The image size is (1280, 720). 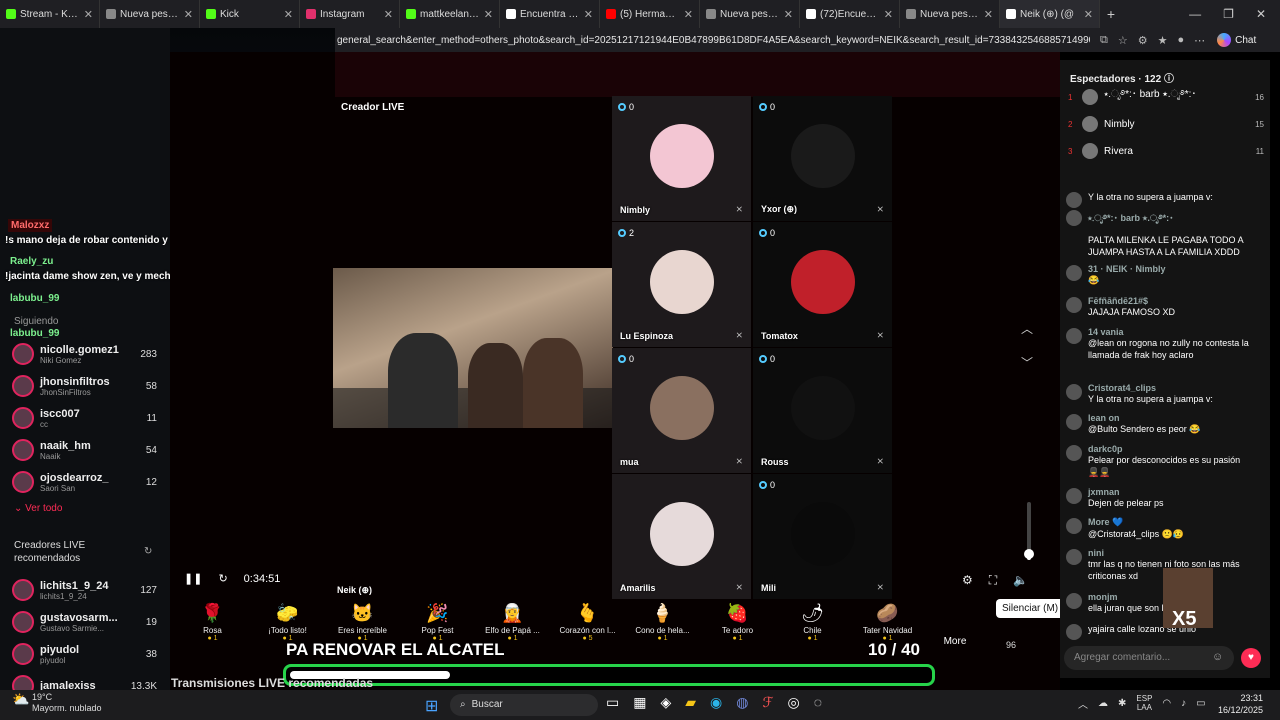 What do you see at coordinates (690, 702) in the screenshot?
I see `file-explorer-icon: ▰` at bounding box center [690, 702].